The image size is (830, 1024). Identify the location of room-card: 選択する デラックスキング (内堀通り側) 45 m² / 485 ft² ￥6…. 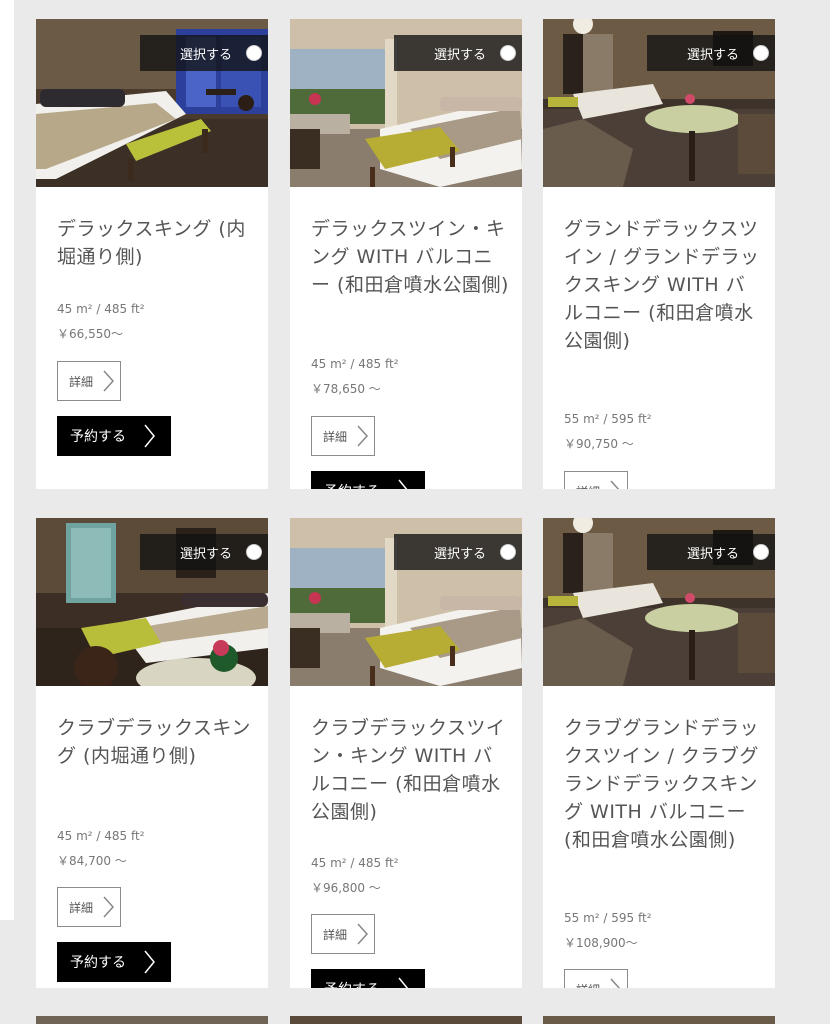
(152, 254).